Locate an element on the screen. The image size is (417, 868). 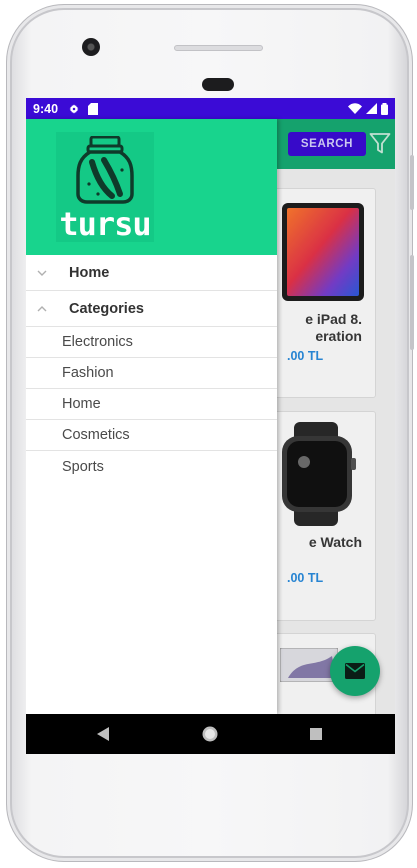
back-button is located at coordinates (103, 734).